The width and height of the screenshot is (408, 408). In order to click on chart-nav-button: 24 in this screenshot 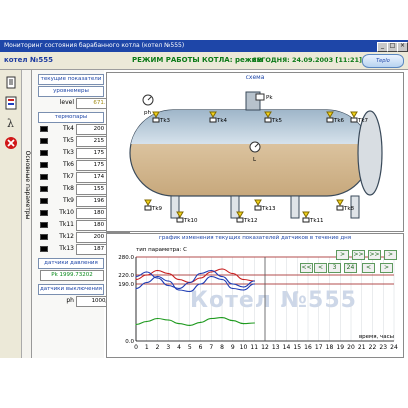, I will do `click(350, 268)`.